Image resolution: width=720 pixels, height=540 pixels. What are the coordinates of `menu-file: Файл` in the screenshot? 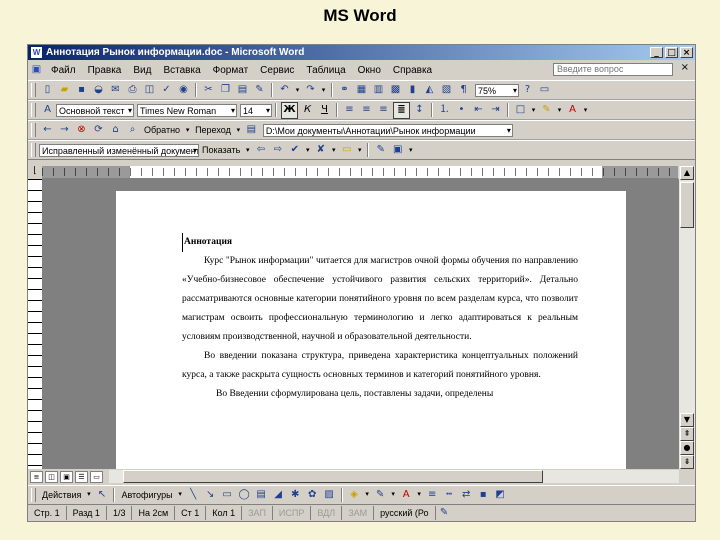 It's located at (63, 70).